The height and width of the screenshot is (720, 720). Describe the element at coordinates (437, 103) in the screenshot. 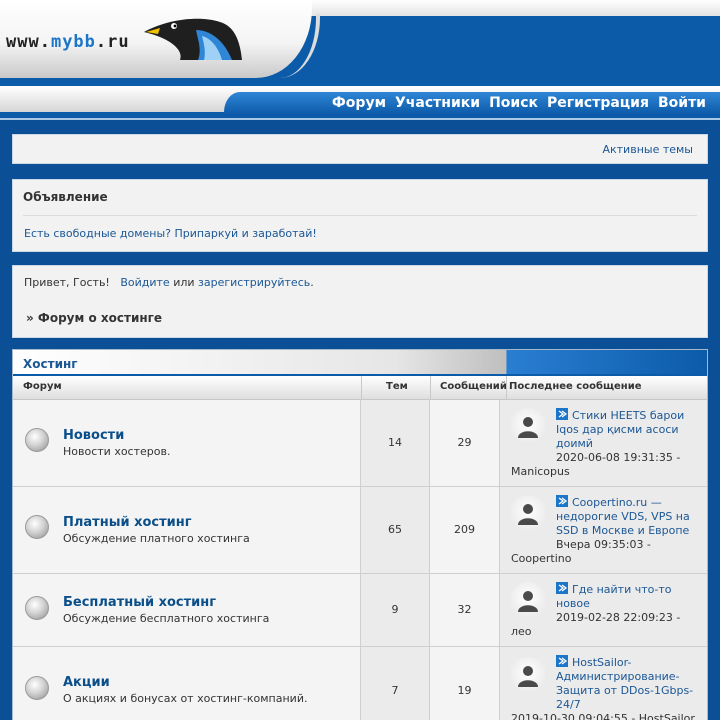

I see `nav-members: Участники` at that location.